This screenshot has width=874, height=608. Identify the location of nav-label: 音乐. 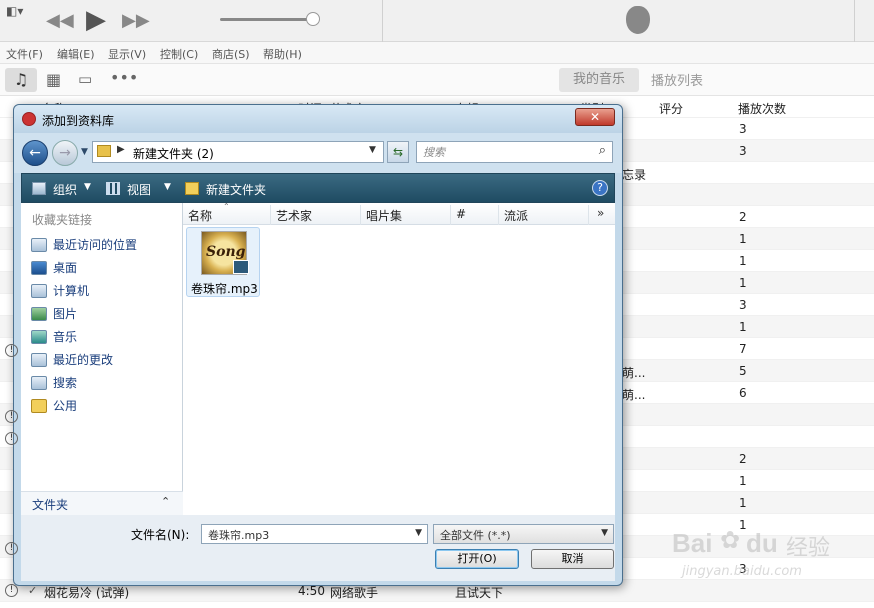
(65, 337).